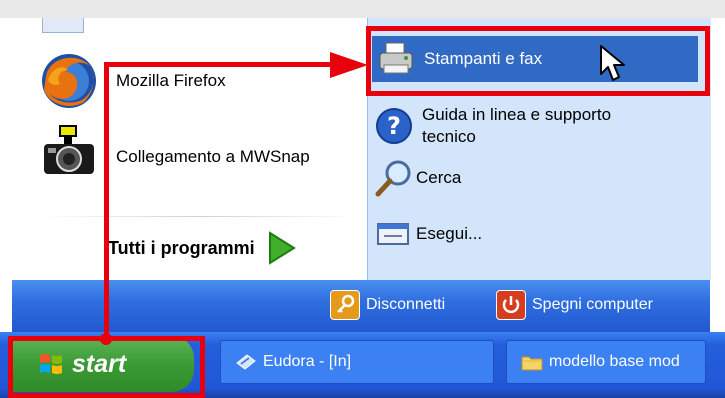  What do you see at coordinates (439, 177) in the screenshot?
I see `menu-item-label: Cerca` at bounding box center [439, 177].